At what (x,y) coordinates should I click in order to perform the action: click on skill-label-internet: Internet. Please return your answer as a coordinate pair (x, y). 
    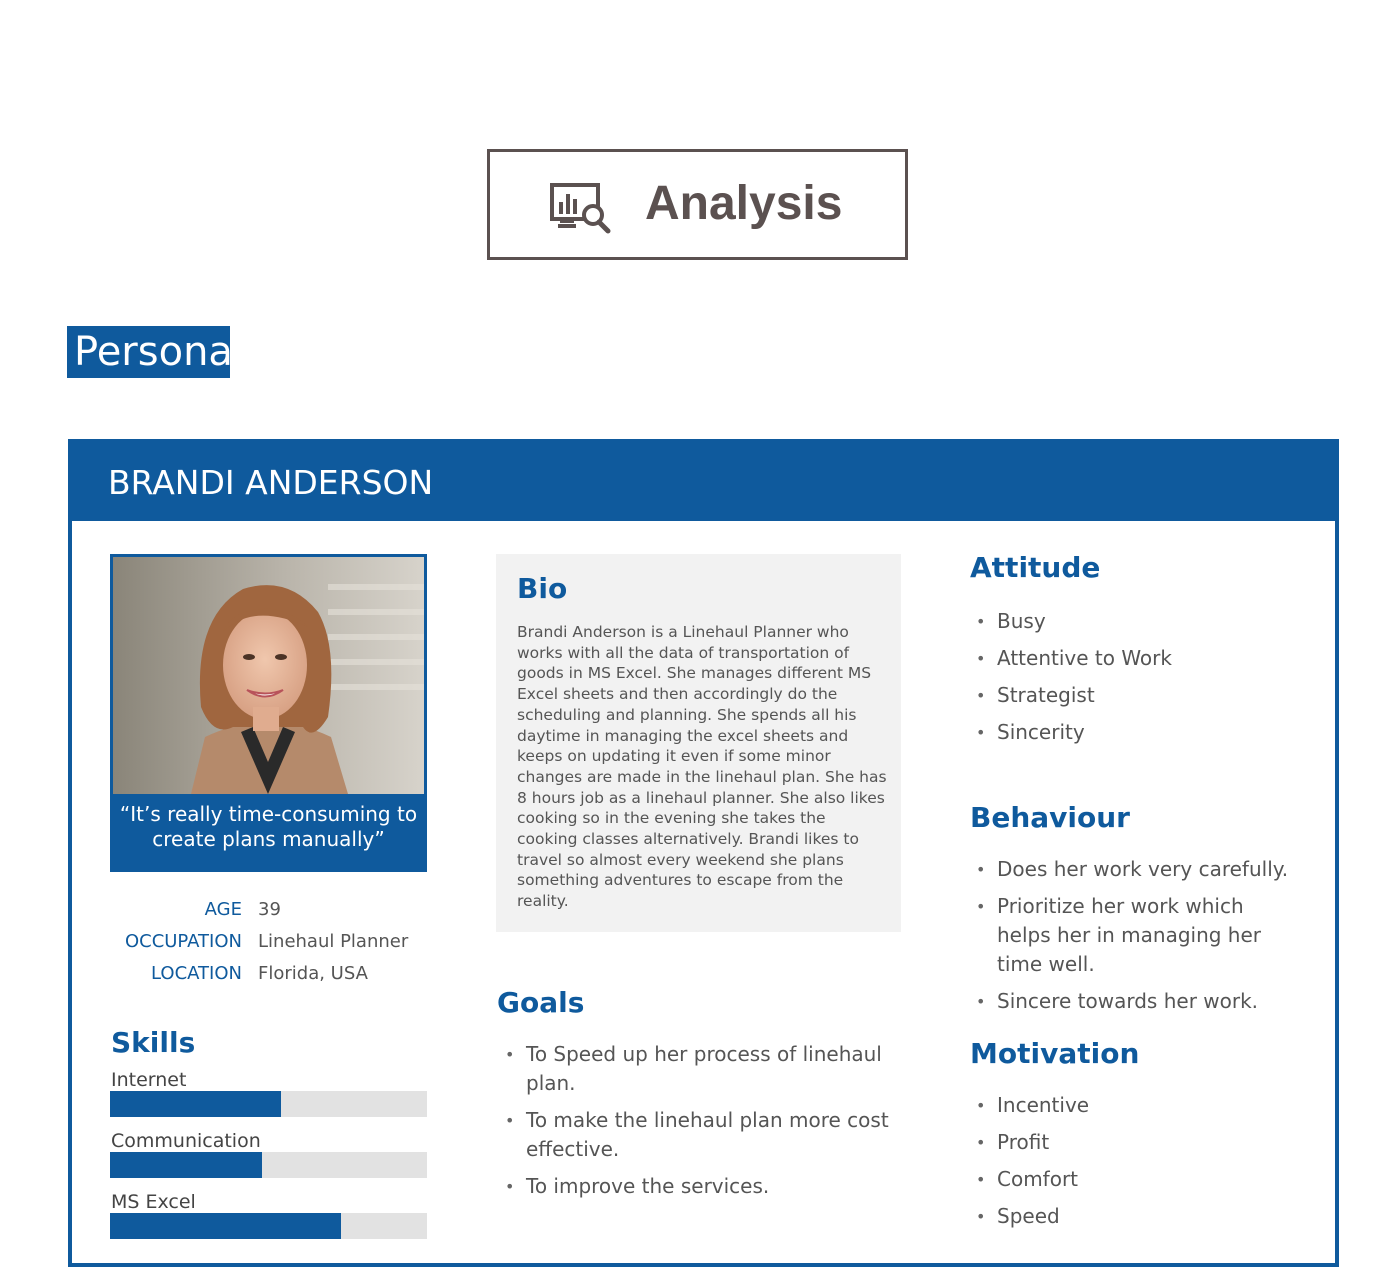
    Looking at the image, I should click on (149, 1080).